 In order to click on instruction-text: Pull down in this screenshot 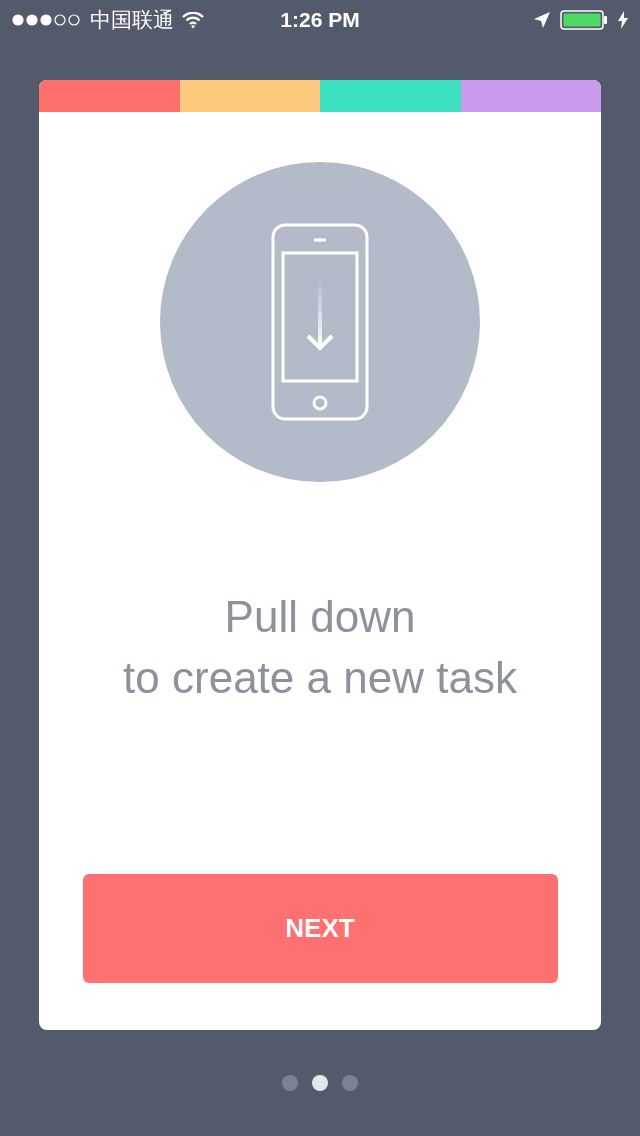, I will do `click(320, 617)`.